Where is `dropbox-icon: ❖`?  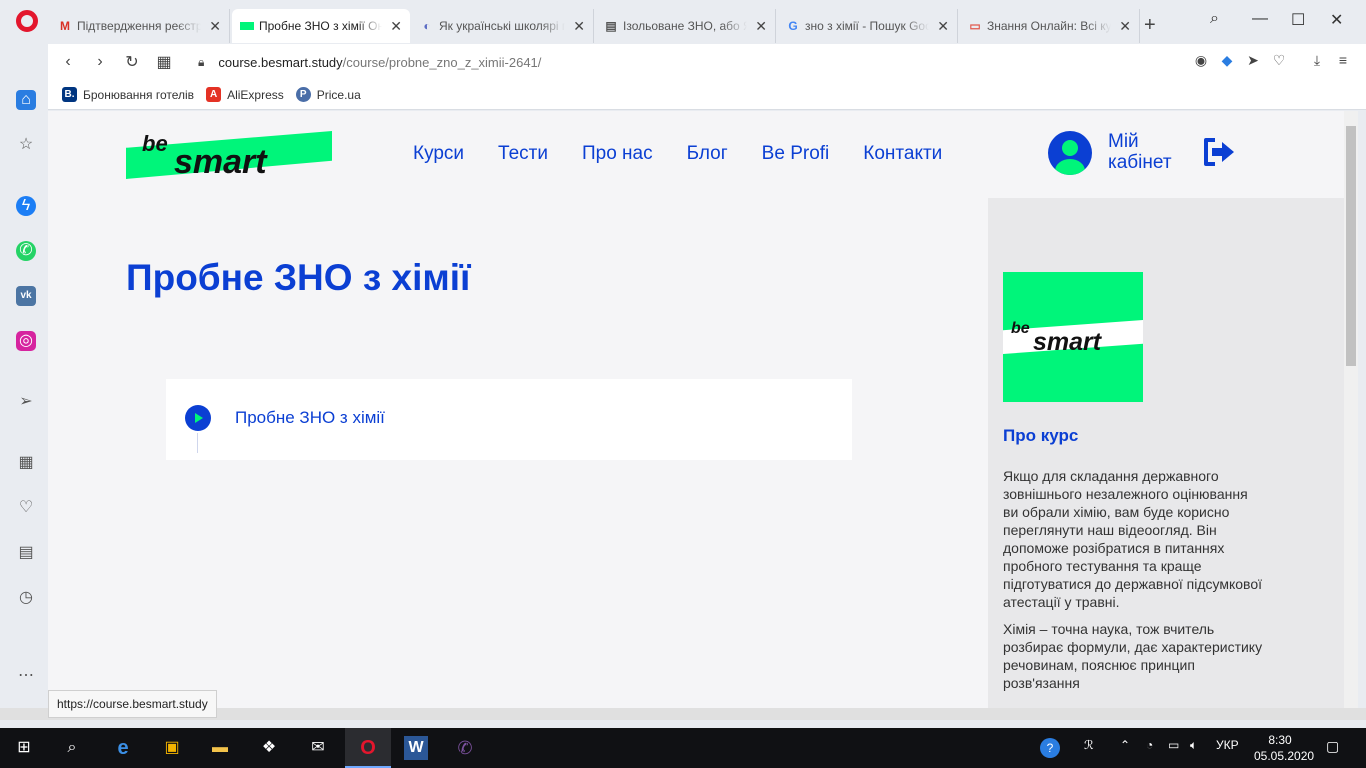 dropbox-icon: ❖ is located at coordinates (269, 748).